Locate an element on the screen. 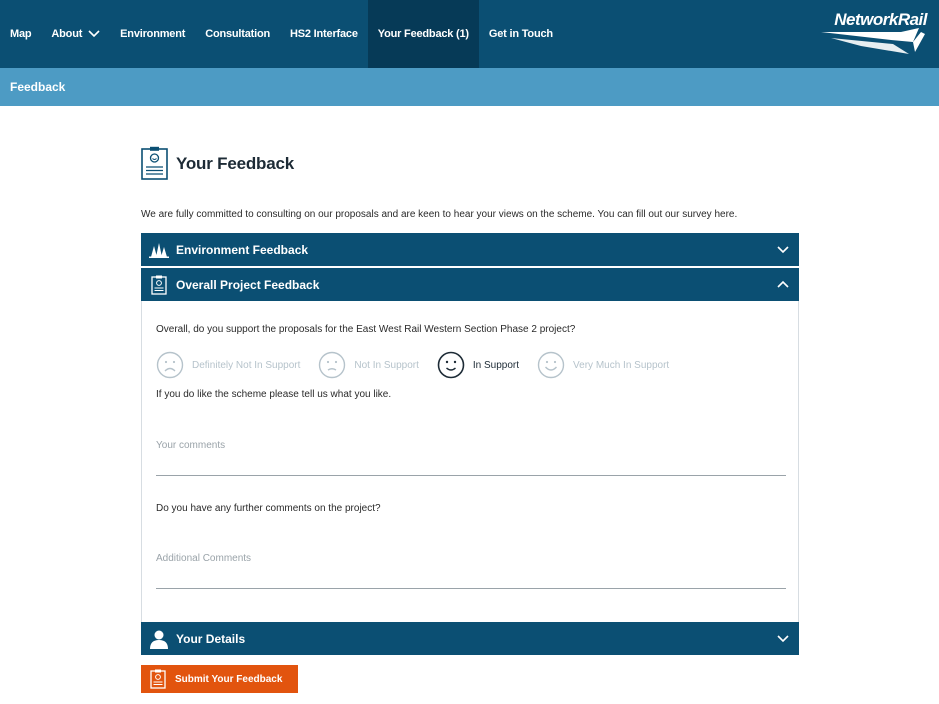 The width and height of the screenshot is (939, 704). nav-label: Consultation is located at coordinates (238, 34).